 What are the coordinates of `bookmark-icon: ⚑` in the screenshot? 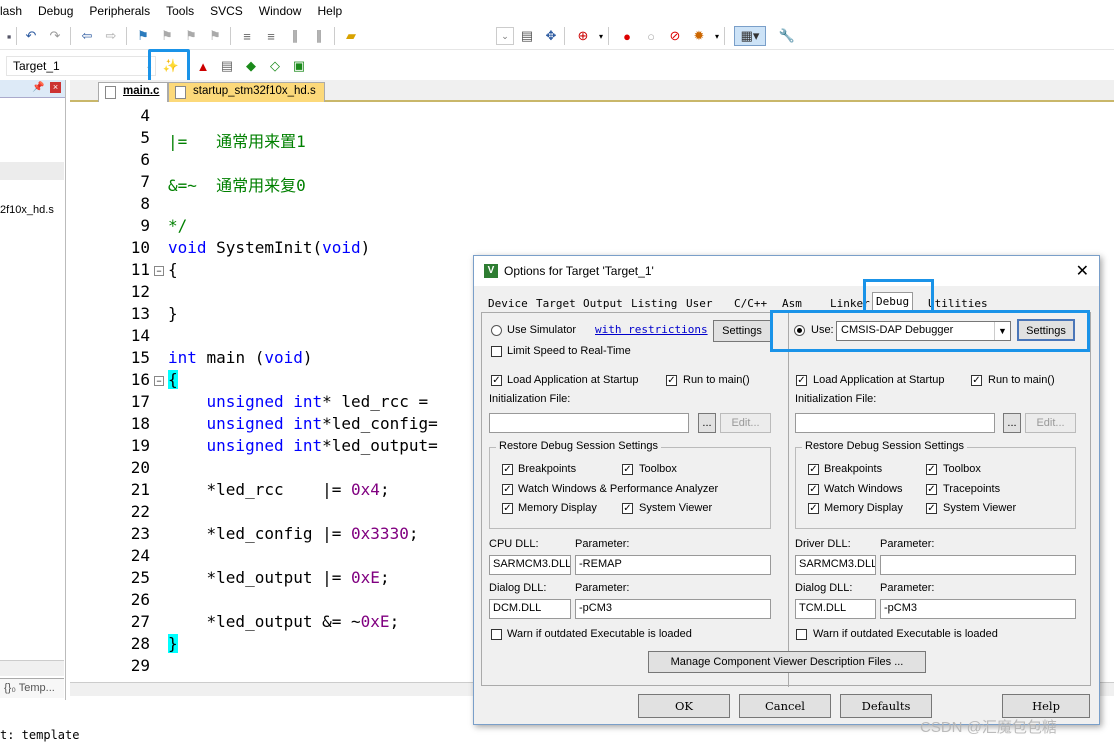 It's located at (143, 36).